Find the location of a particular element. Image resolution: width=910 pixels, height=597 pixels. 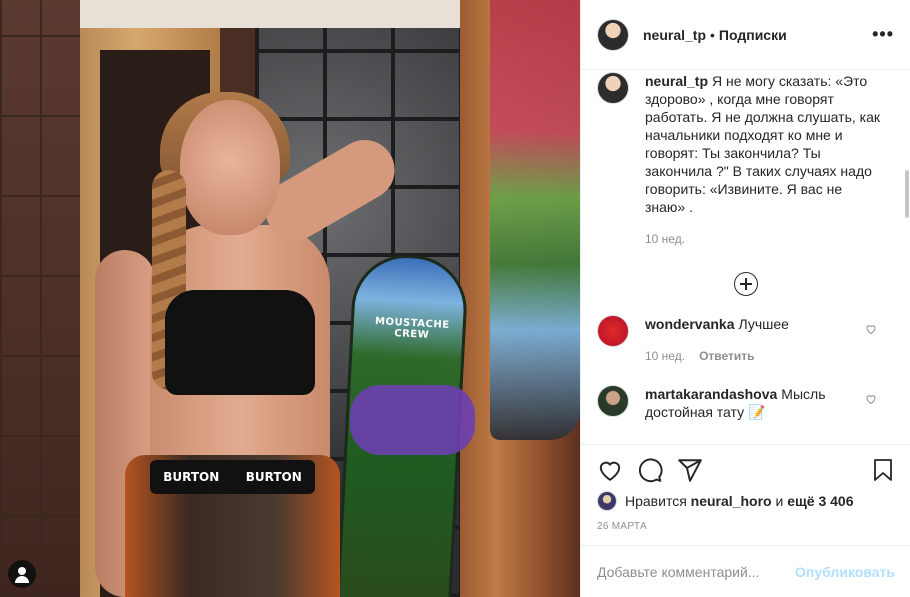

waistband-brand-right: BURTON is located at coordinates (273, 477).